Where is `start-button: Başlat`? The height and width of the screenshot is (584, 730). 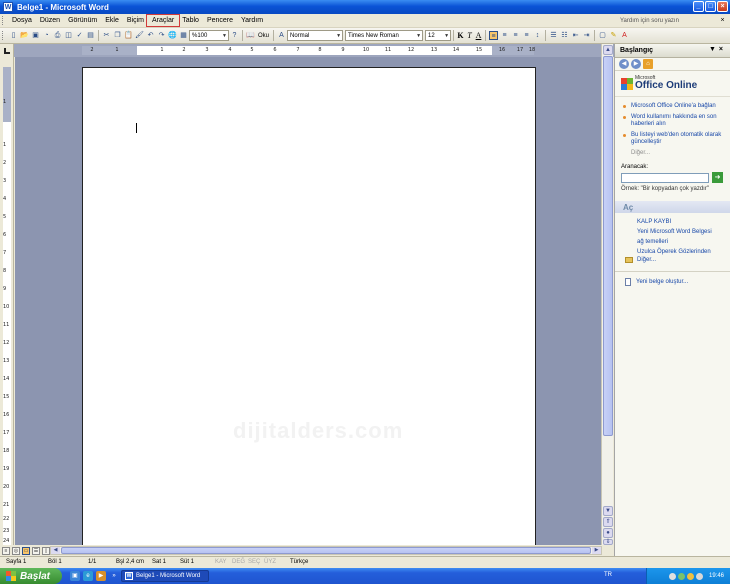
start-button: Başlat is located at coordinates (31, 576).